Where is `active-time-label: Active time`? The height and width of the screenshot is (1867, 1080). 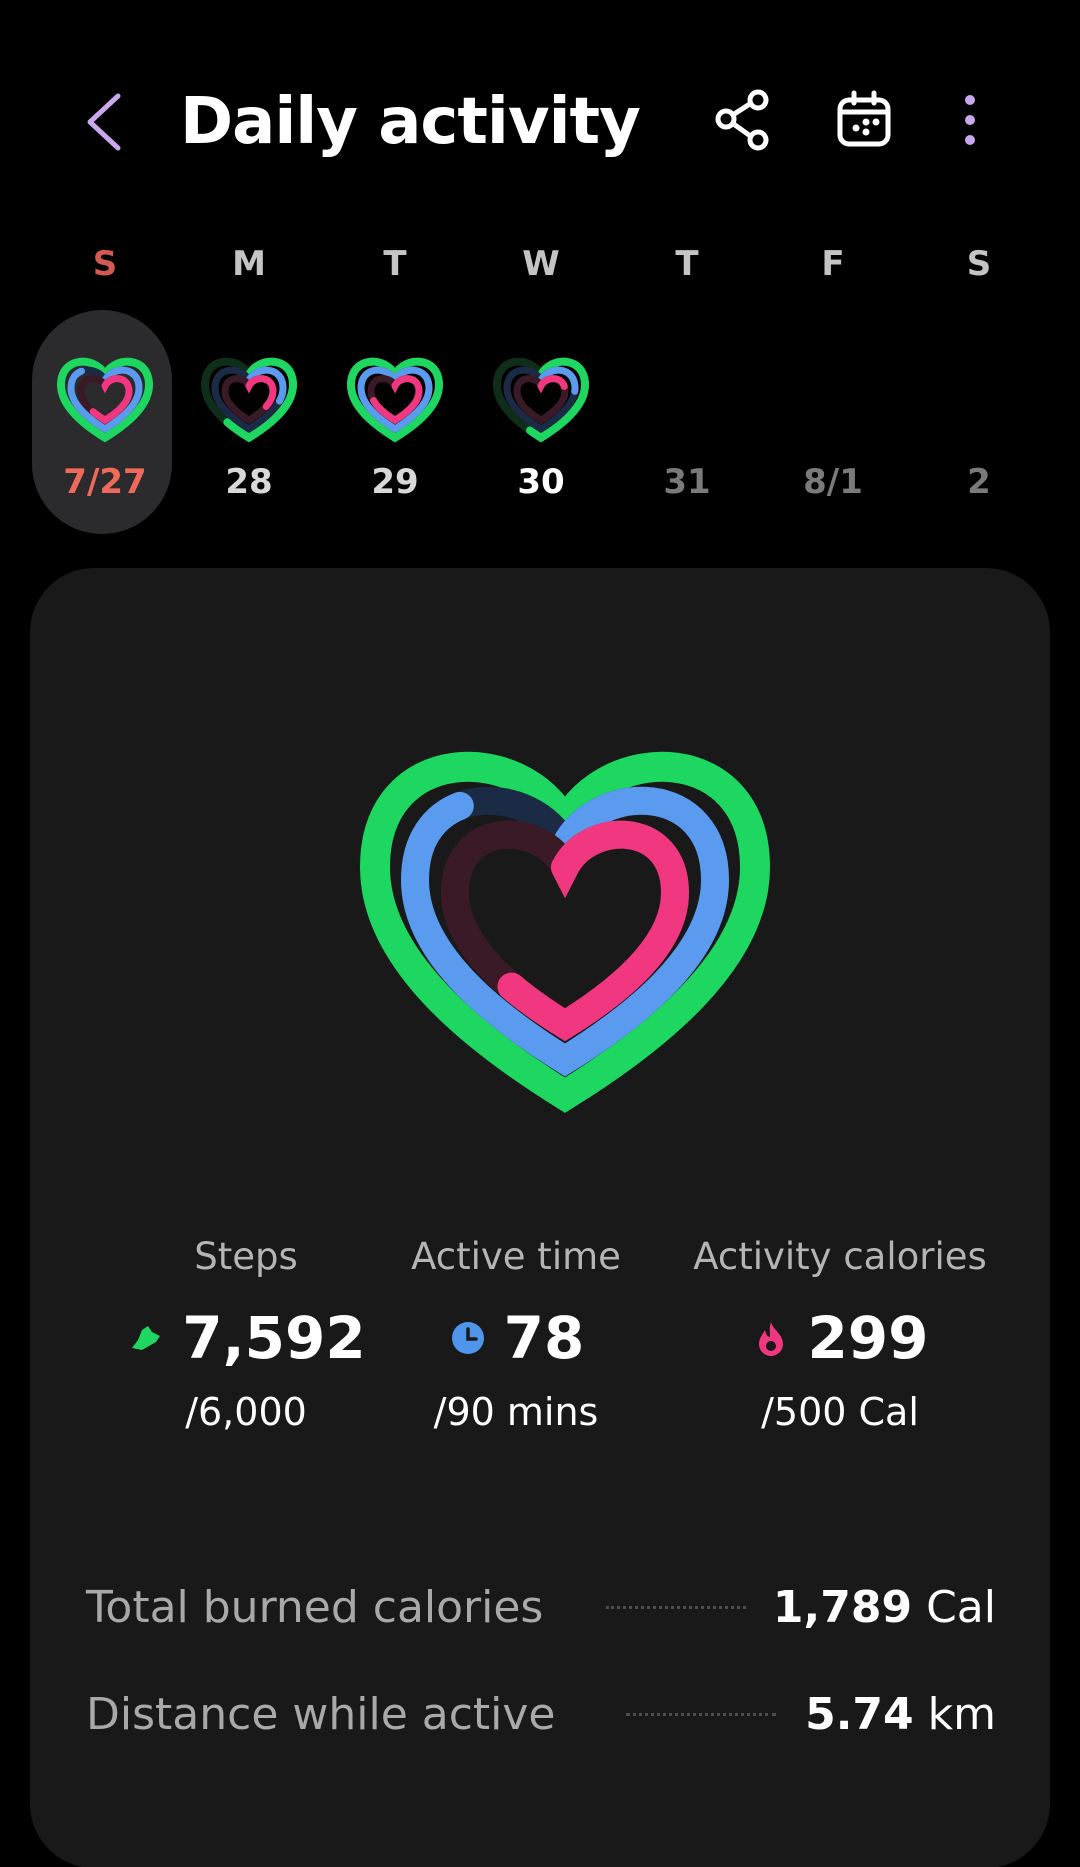 active-time-label: Active time is located at coordinates (516, 1256).